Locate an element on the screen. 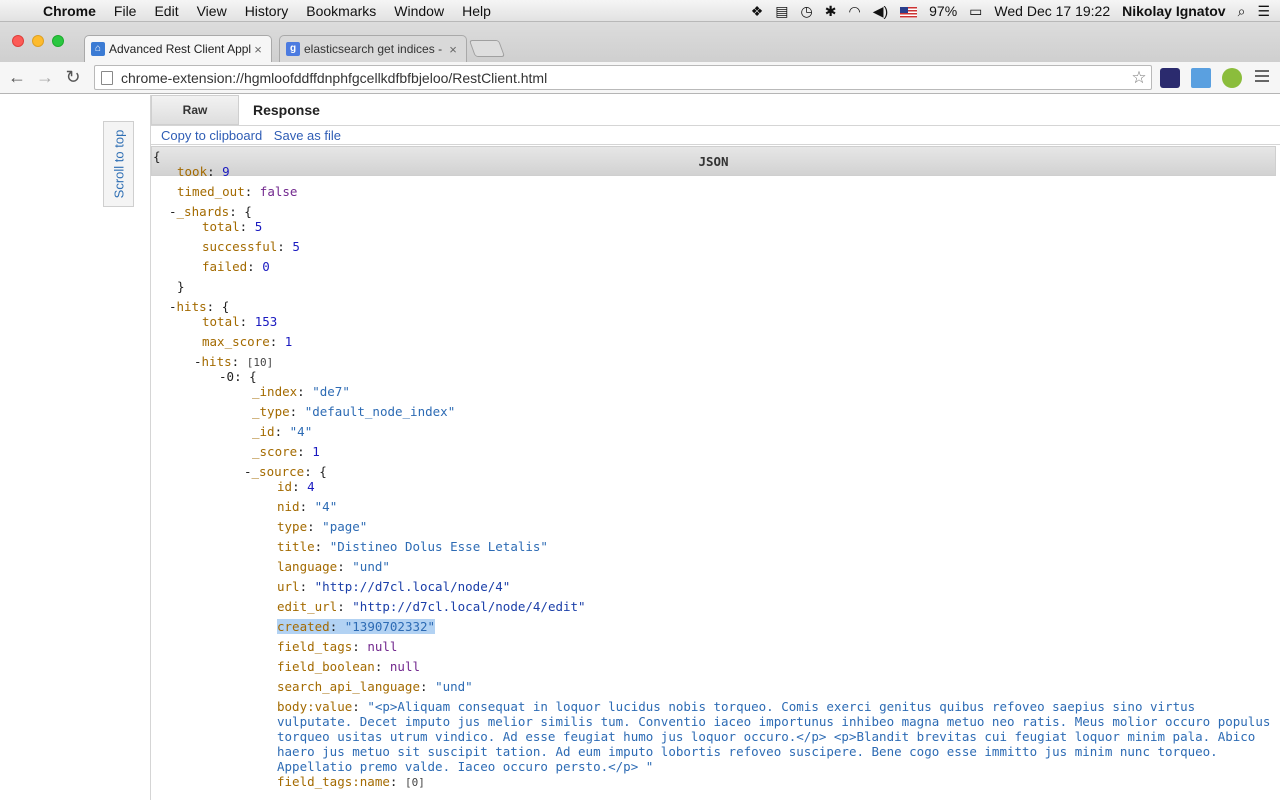  battery-percent: 97% is located at coordinates (943, 11).